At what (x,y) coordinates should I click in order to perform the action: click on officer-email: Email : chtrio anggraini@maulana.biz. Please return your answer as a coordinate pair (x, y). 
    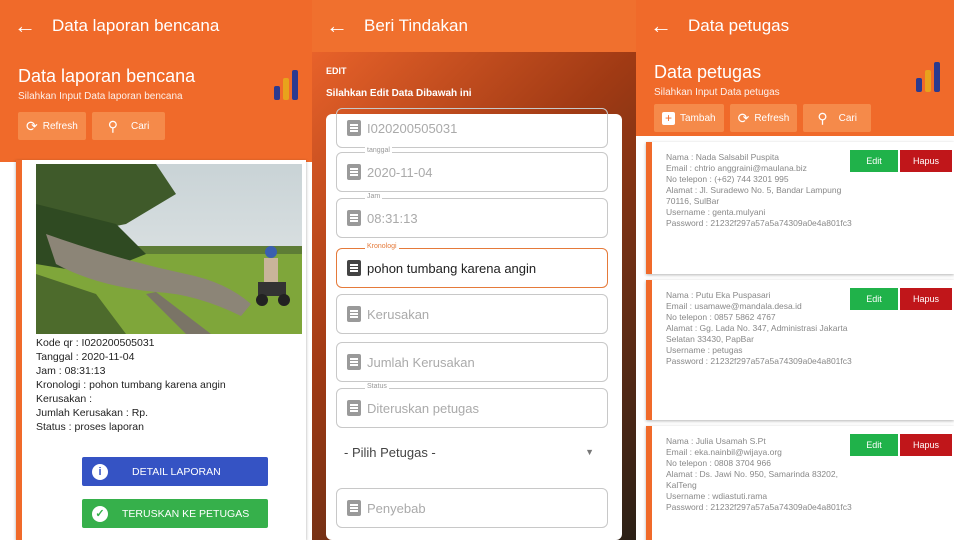
    Looking at the image, I should click on (736, 168).